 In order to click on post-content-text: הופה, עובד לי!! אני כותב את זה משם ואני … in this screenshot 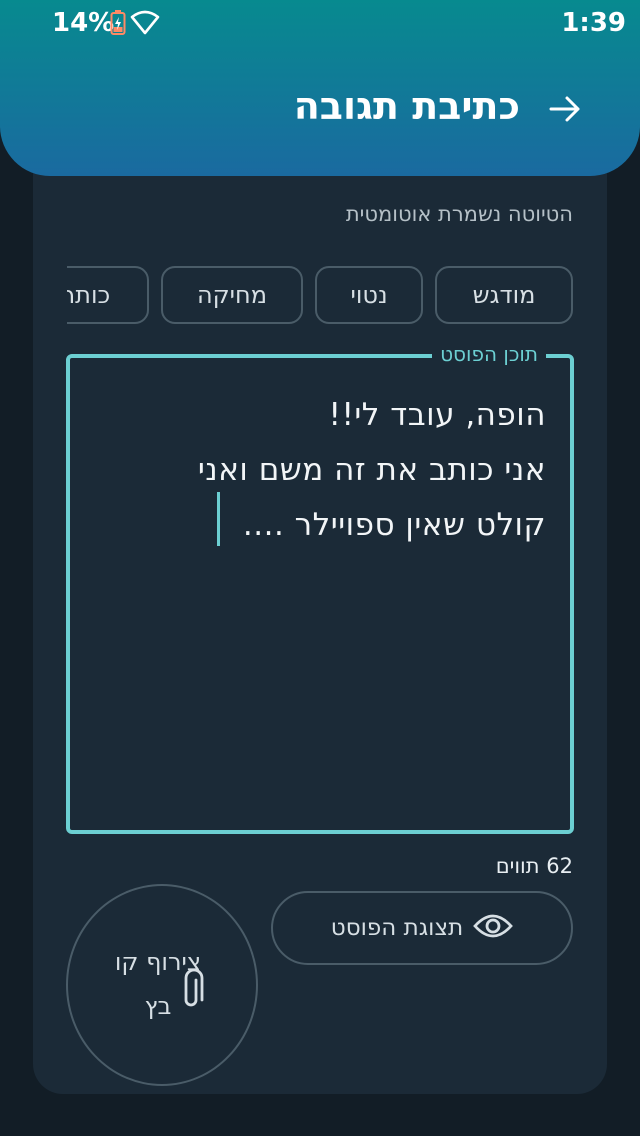, I will do `click(326, 470)`.